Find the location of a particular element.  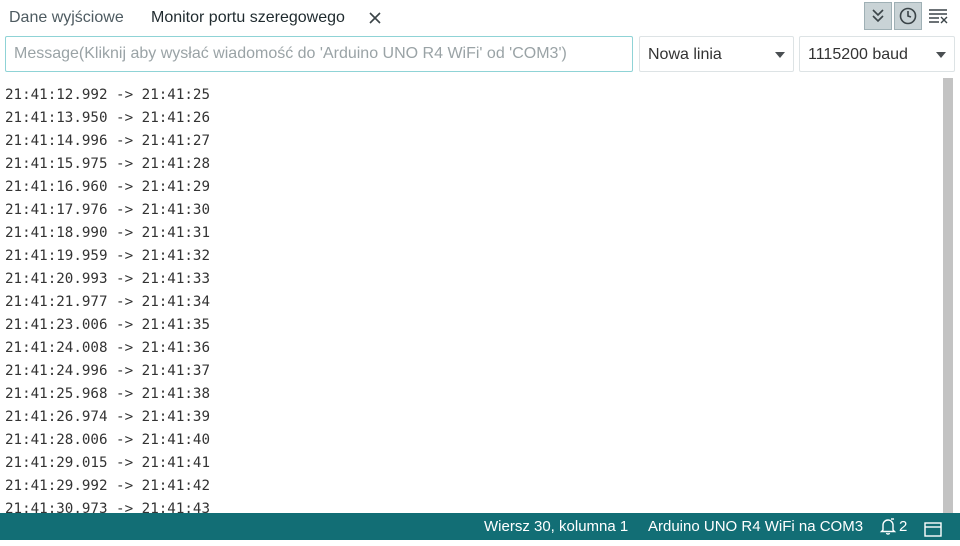

close-icon is located at coordinates (375, 18).